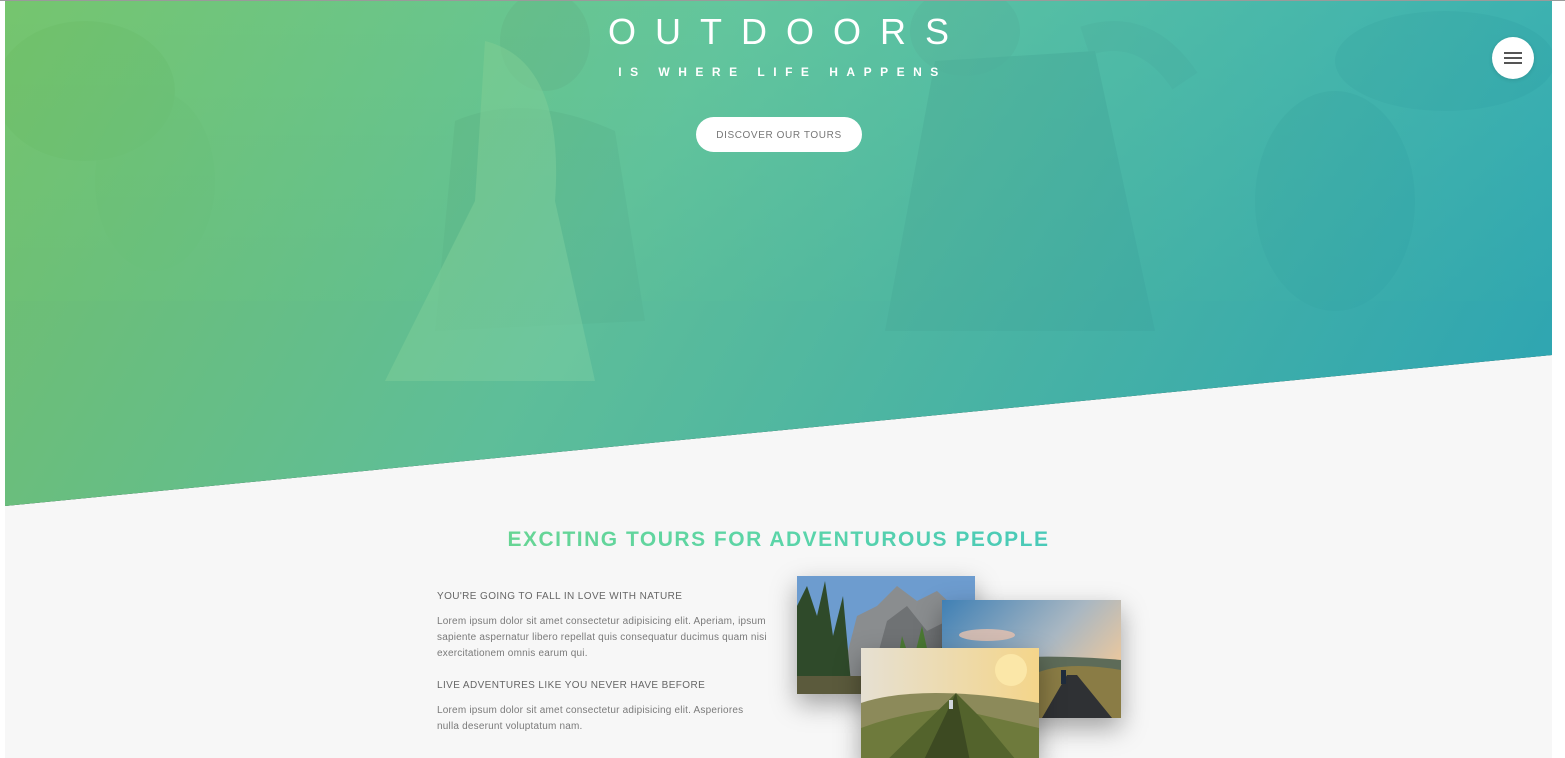 The width and height of the screenshot is (1565, 758). Describe the element at coordinates (779, 134) in the screenshot. I see `discover-tours-button: DISCOVER OUR TOURS` at that location.